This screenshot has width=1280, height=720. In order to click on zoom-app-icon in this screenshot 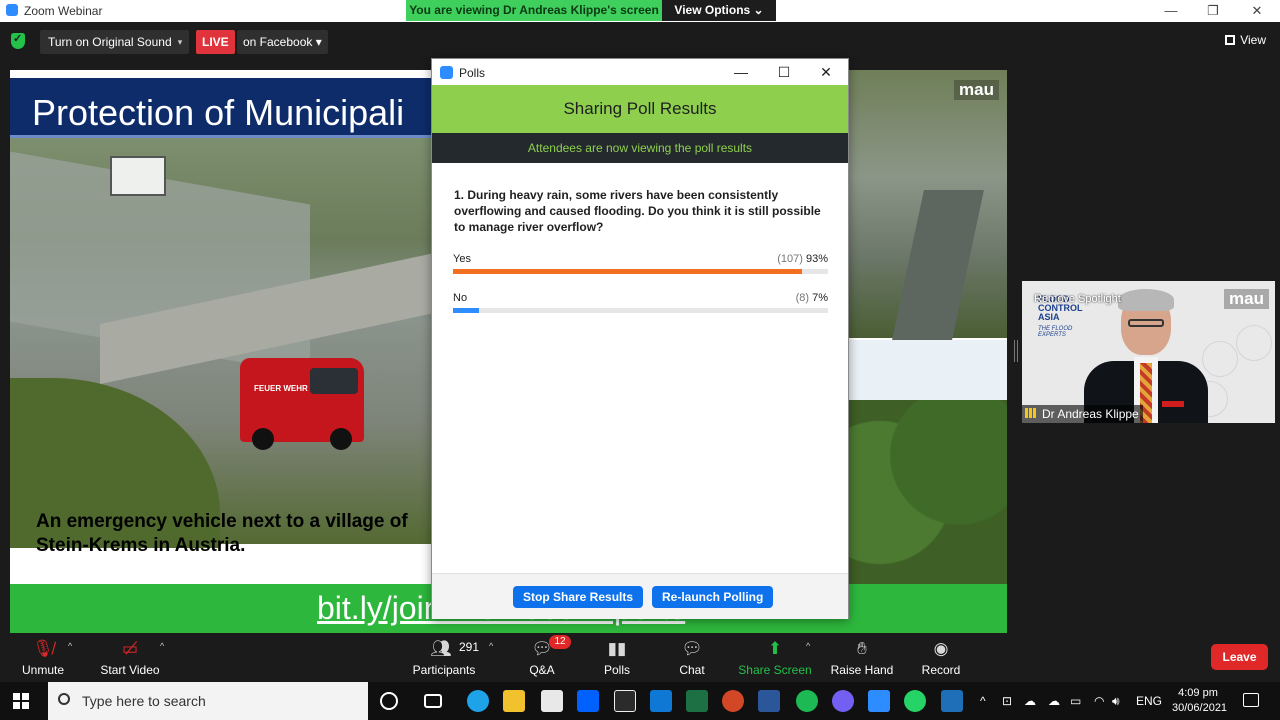, I will do `click(12, 10)`.